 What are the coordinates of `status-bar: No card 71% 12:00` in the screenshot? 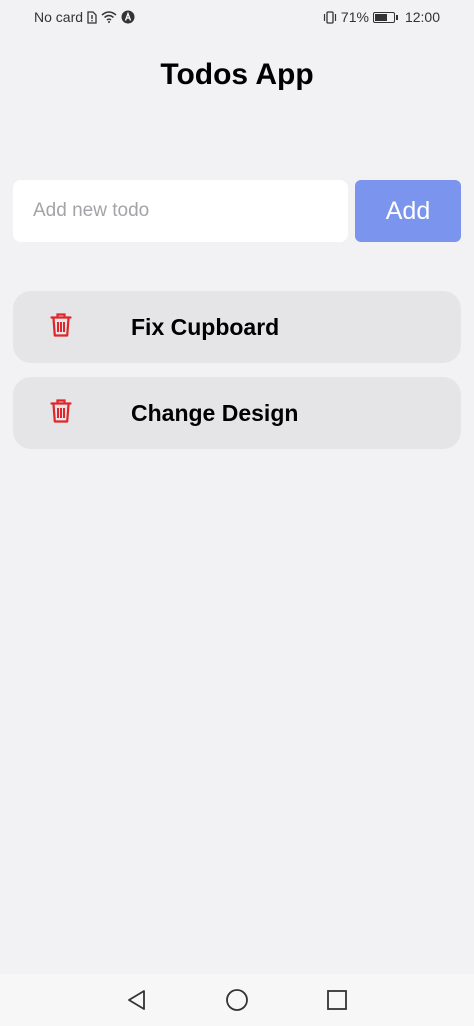 It's located at (237, 17).